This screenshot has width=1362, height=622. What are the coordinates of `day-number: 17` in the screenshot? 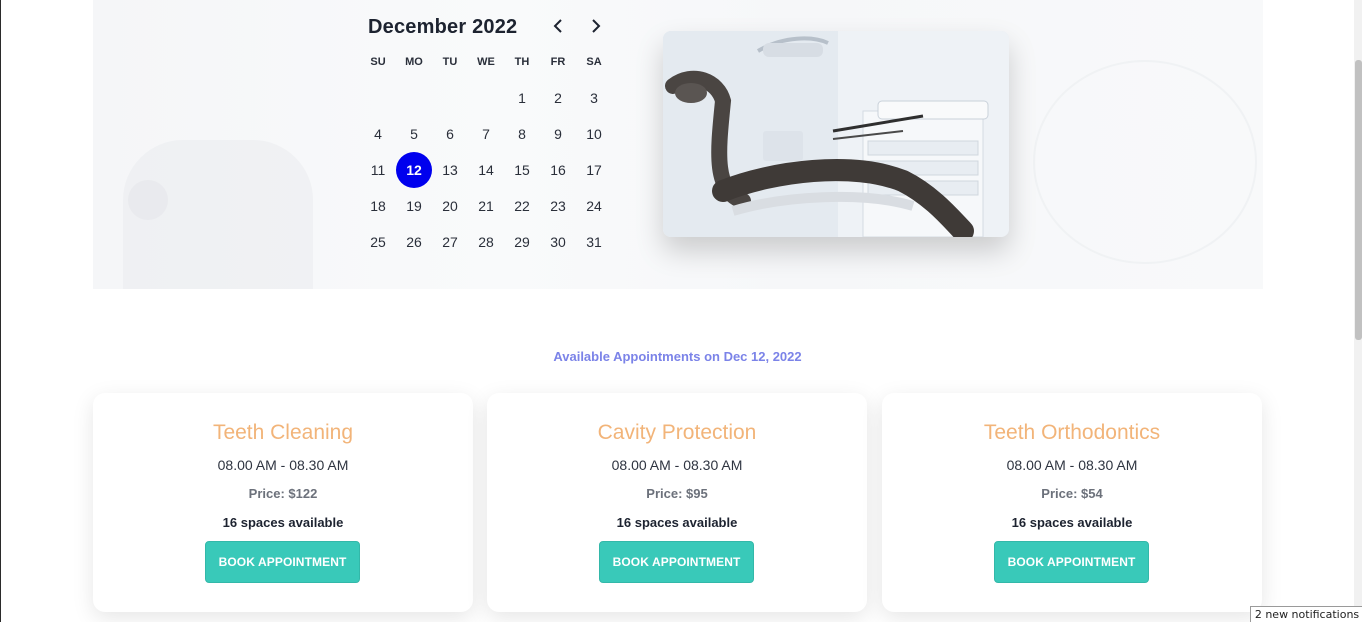 It's located at (594, 170).